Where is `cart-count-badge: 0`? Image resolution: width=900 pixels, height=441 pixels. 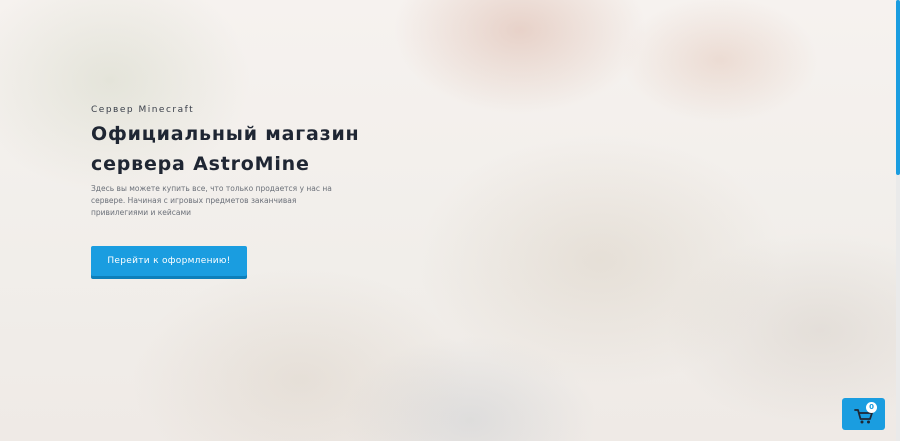 cart-count-badge: 0 is located at coordinates (871, 407).